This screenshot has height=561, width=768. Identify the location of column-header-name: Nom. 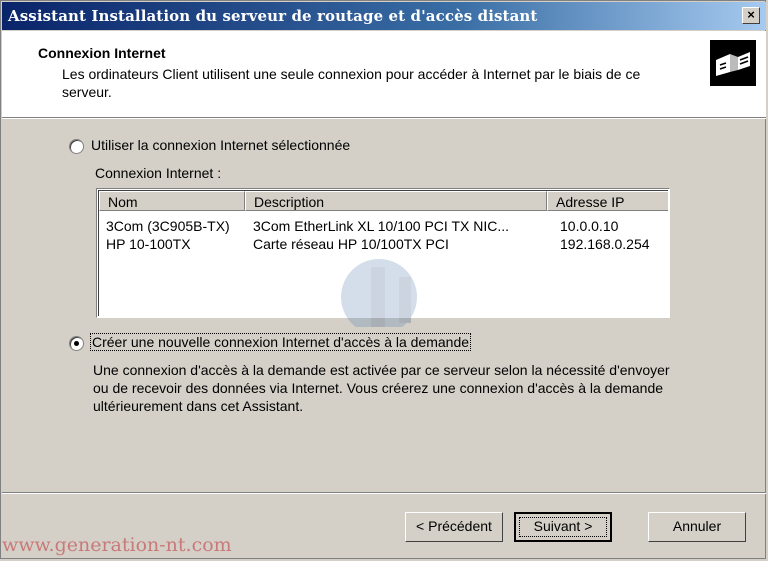
(172, 201).